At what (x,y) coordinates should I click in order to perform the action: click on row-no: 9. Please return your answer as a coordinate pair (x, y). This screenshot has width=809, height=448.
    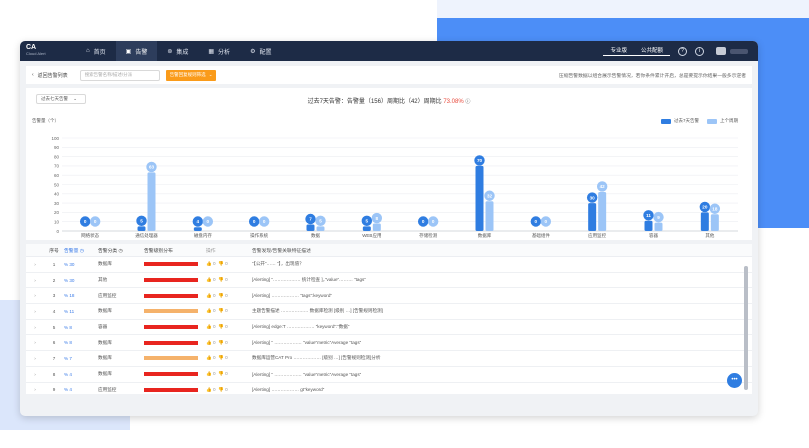
    Looking at the image, I should click on (54, 390).